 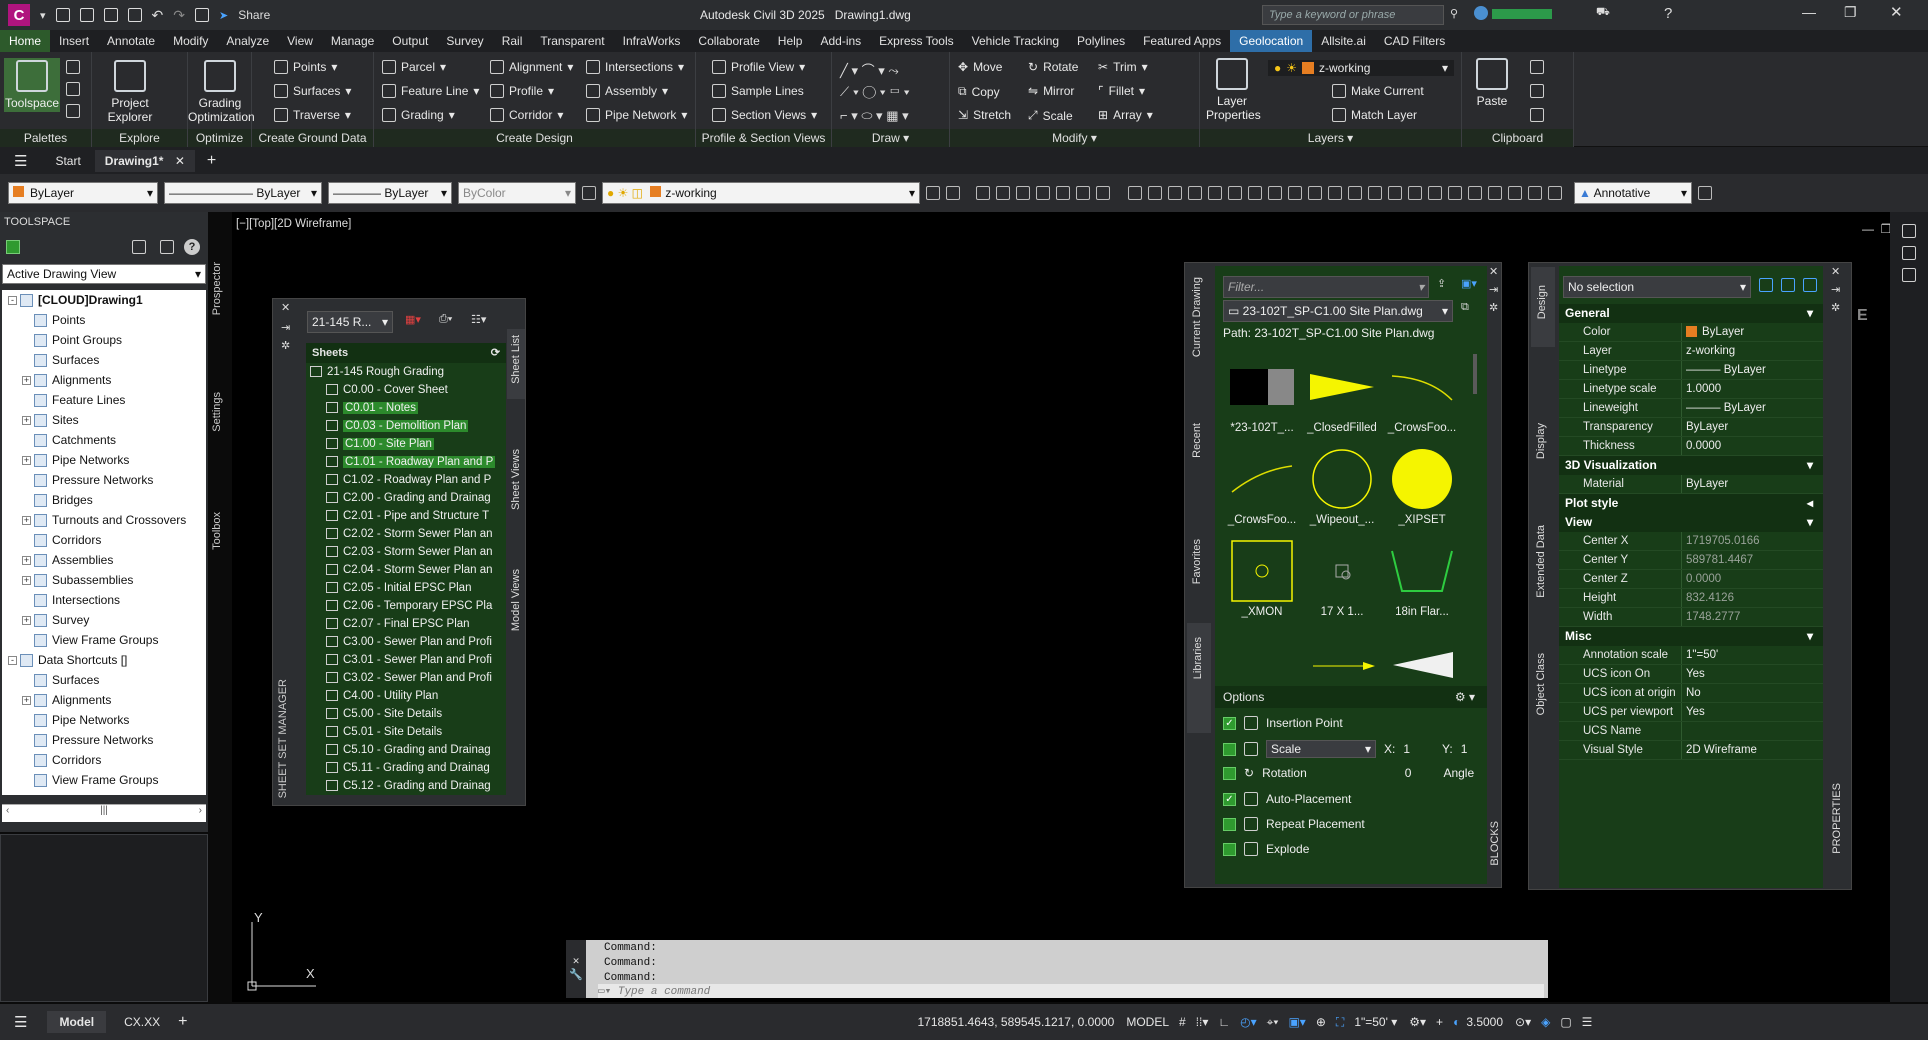 What do you see at coordinates (1229, 799) in the screenshot?
I see `auto-placement-checkbox: ✓` at bounding box center [1229, 799].